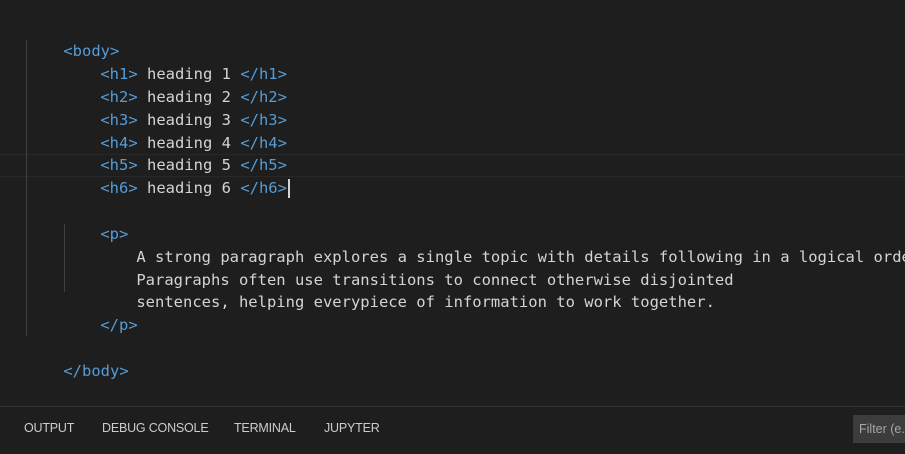  I want to click on tab-output: OUTPUT, so click(49, 428).